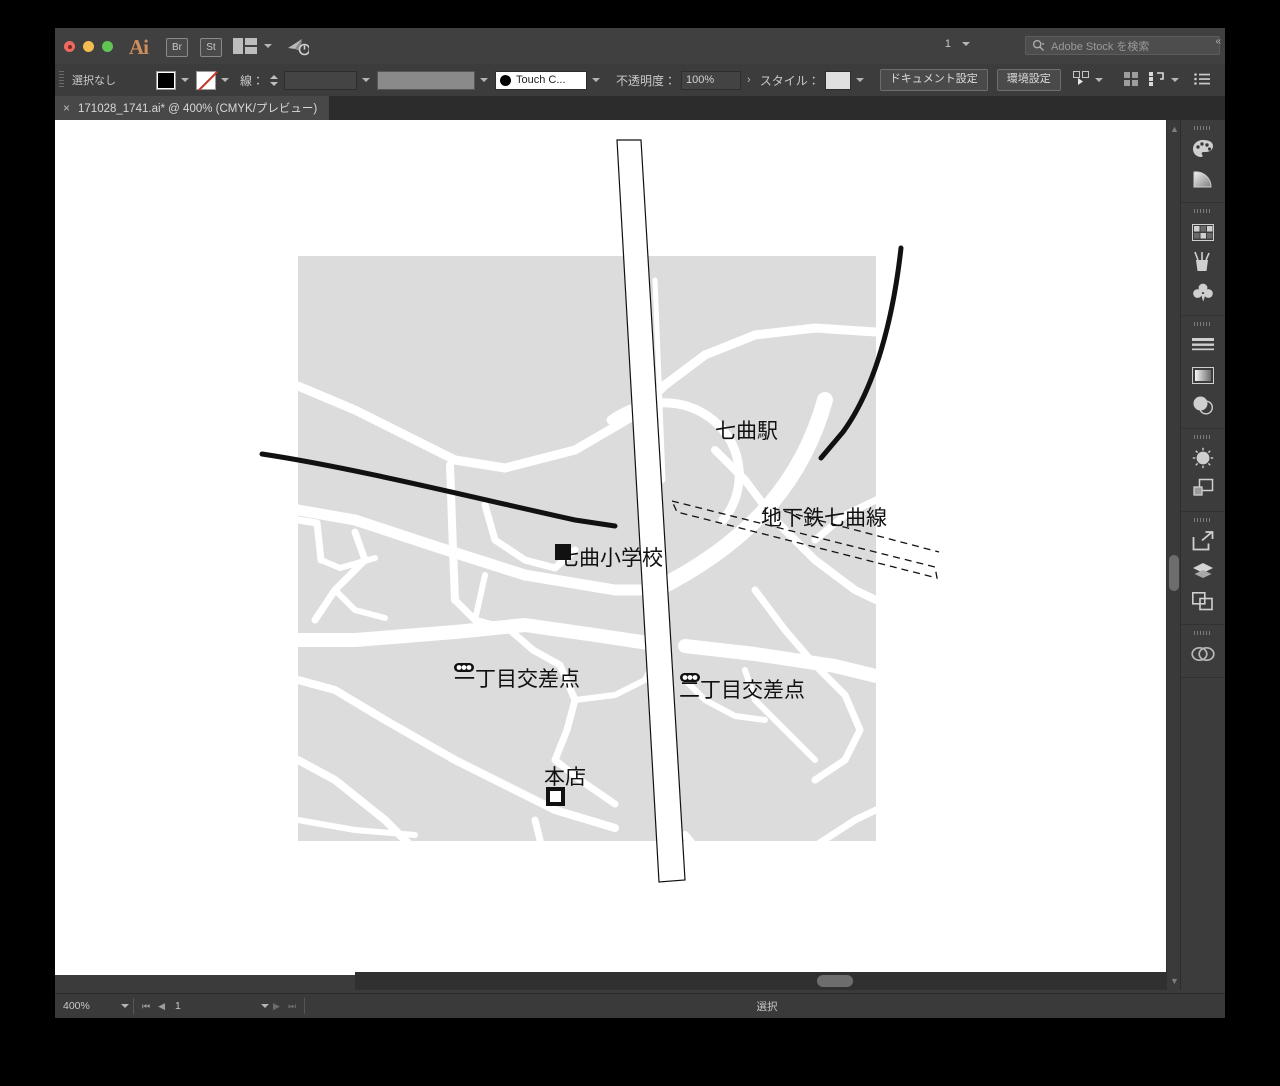 Image resolution: width=1280 pixels, height=1086 pixels. I want to click on stroke-color-swatch, so click(206, 80).